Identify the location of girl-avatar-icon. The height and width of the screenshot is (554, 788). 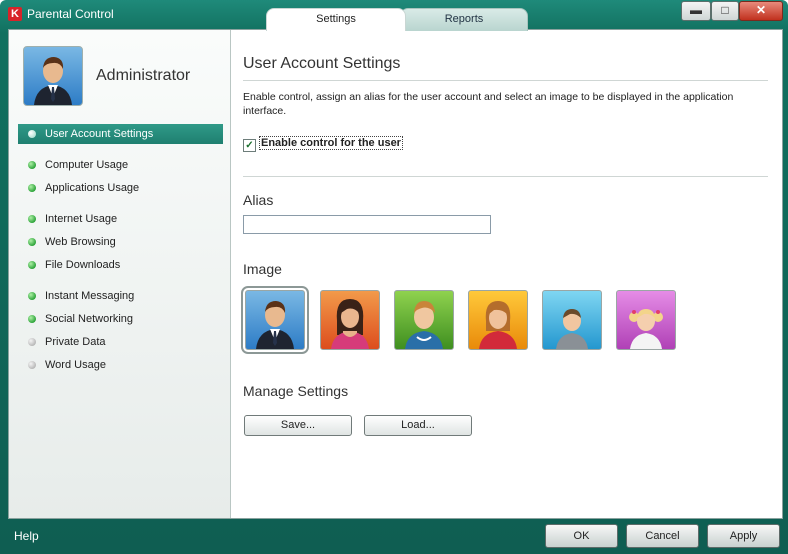
(498, 325).